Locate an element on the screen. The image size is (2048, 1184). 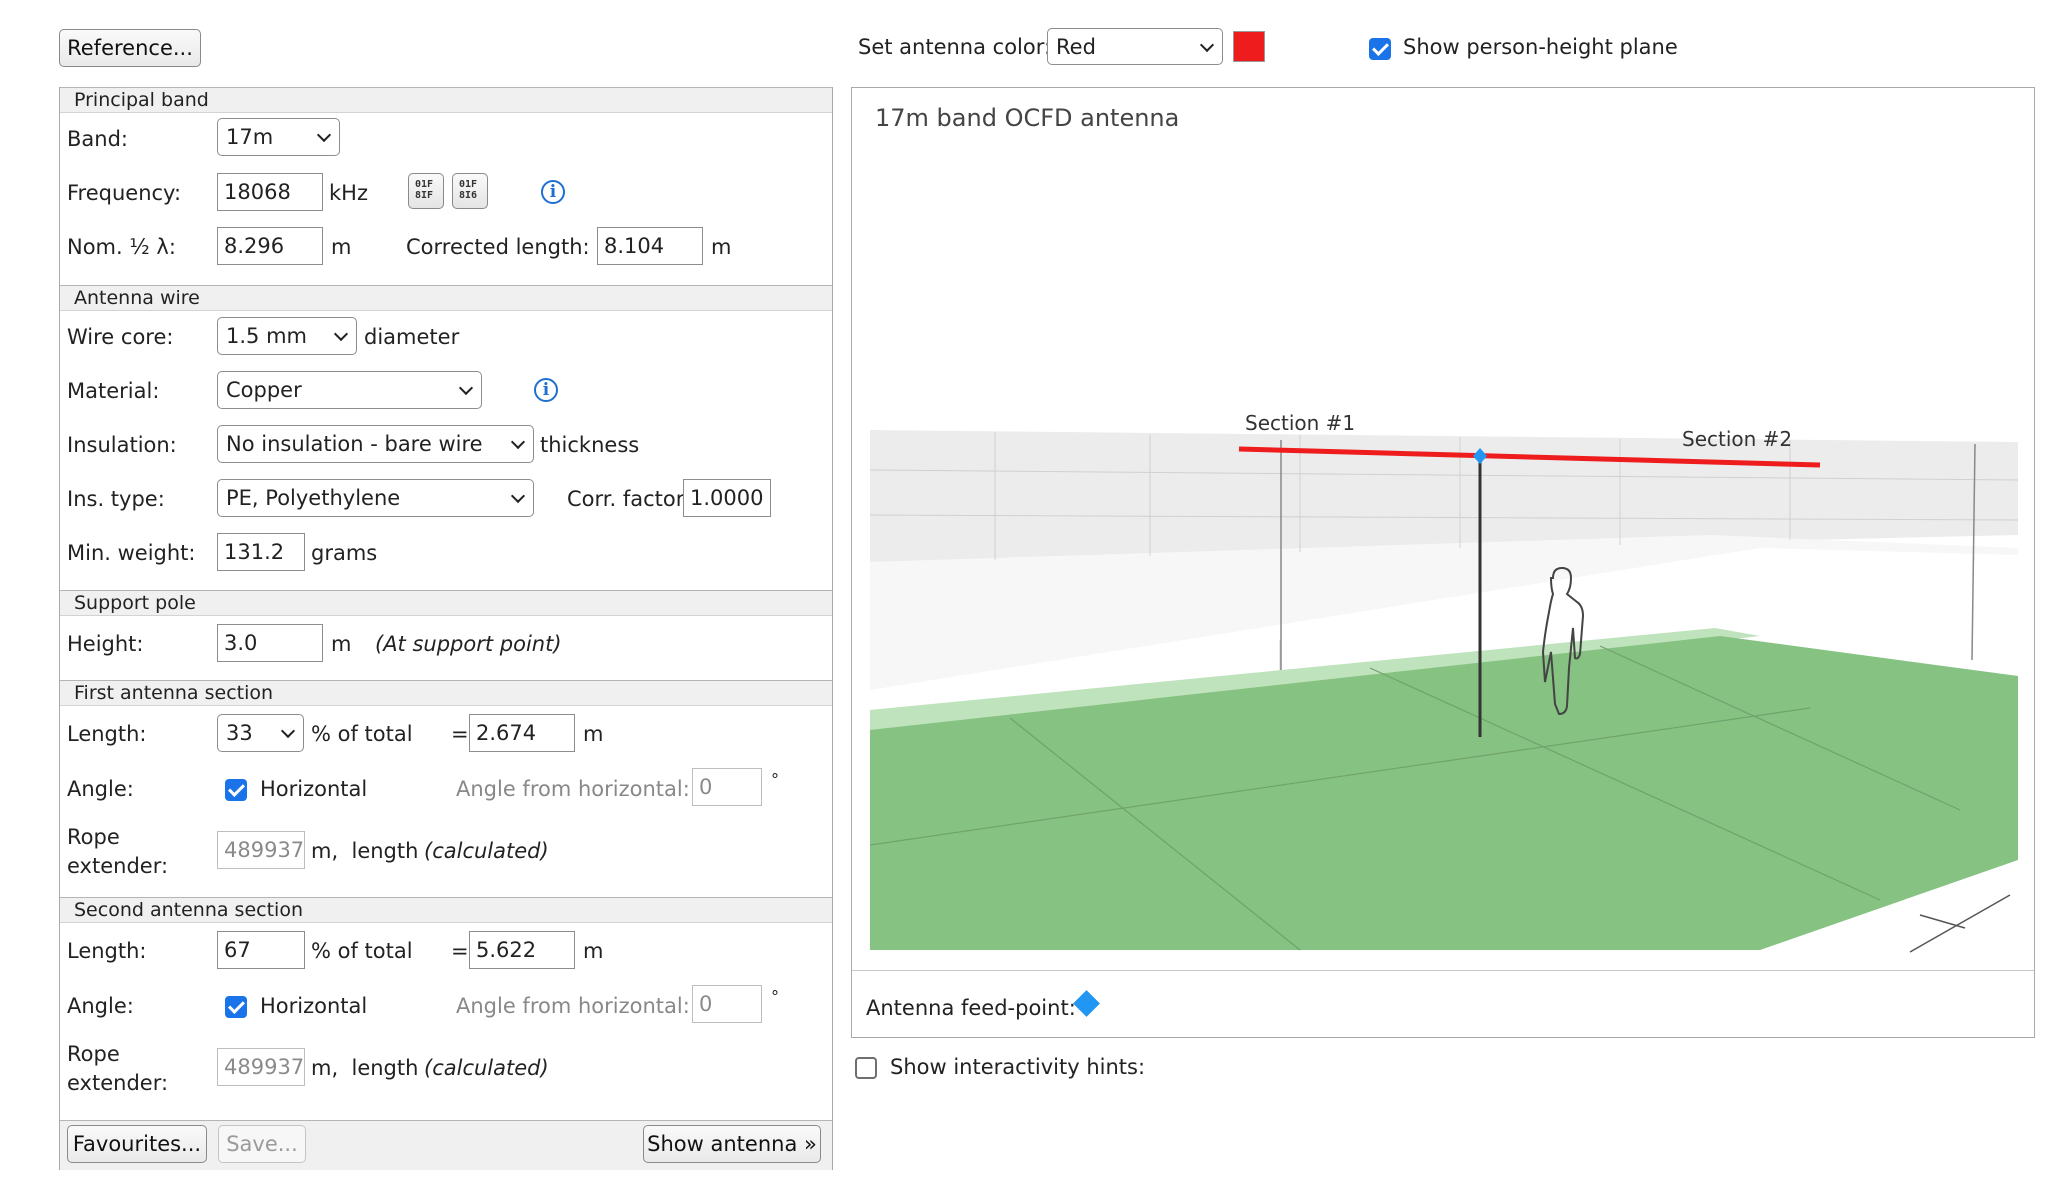
corrected-length-input: 8.104 is located at coordinates (650, 246).